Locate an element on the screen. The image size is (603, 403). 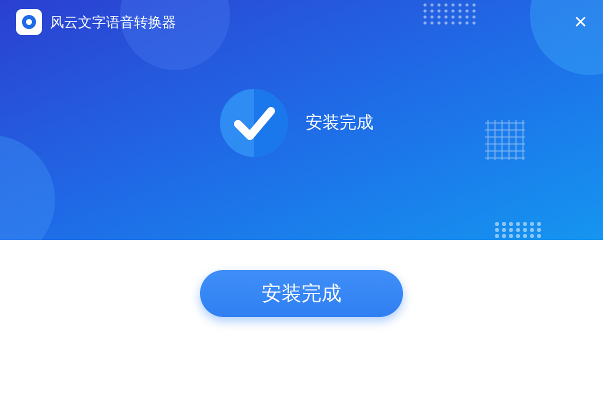
app-logo-icon is located at coordinates (29, 22).